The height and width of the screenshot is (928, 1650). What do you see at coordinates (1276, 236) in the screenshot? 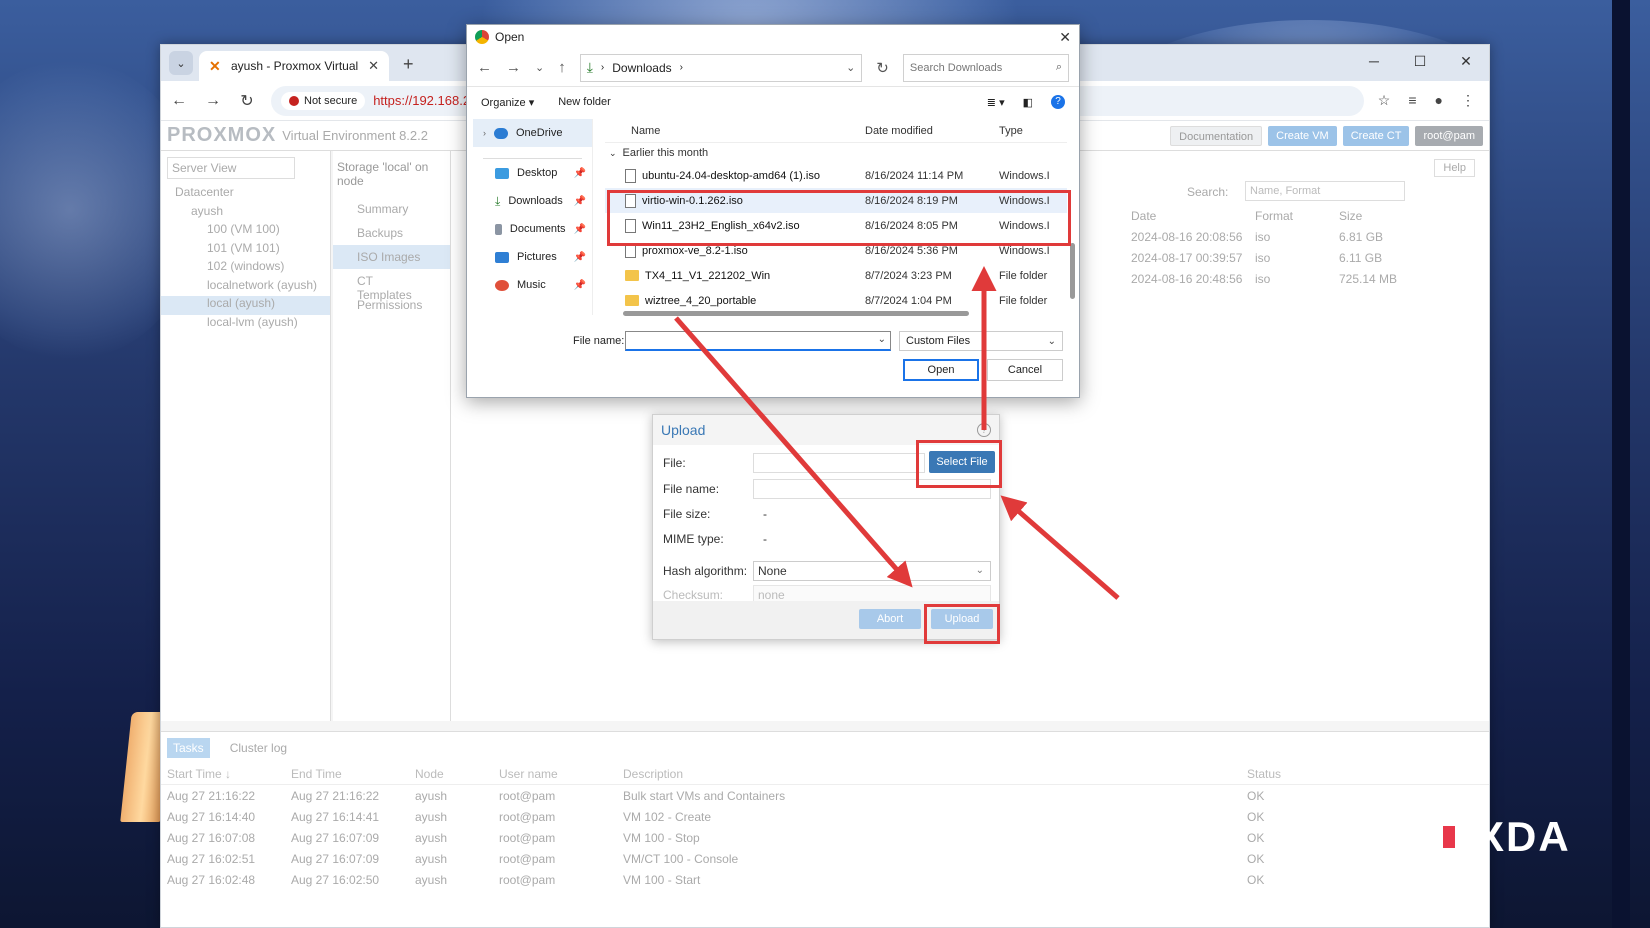
I see `table-row: 2024-08-16 20:08:56 iso 6.81 GB` at bounding box center [1276, 236].